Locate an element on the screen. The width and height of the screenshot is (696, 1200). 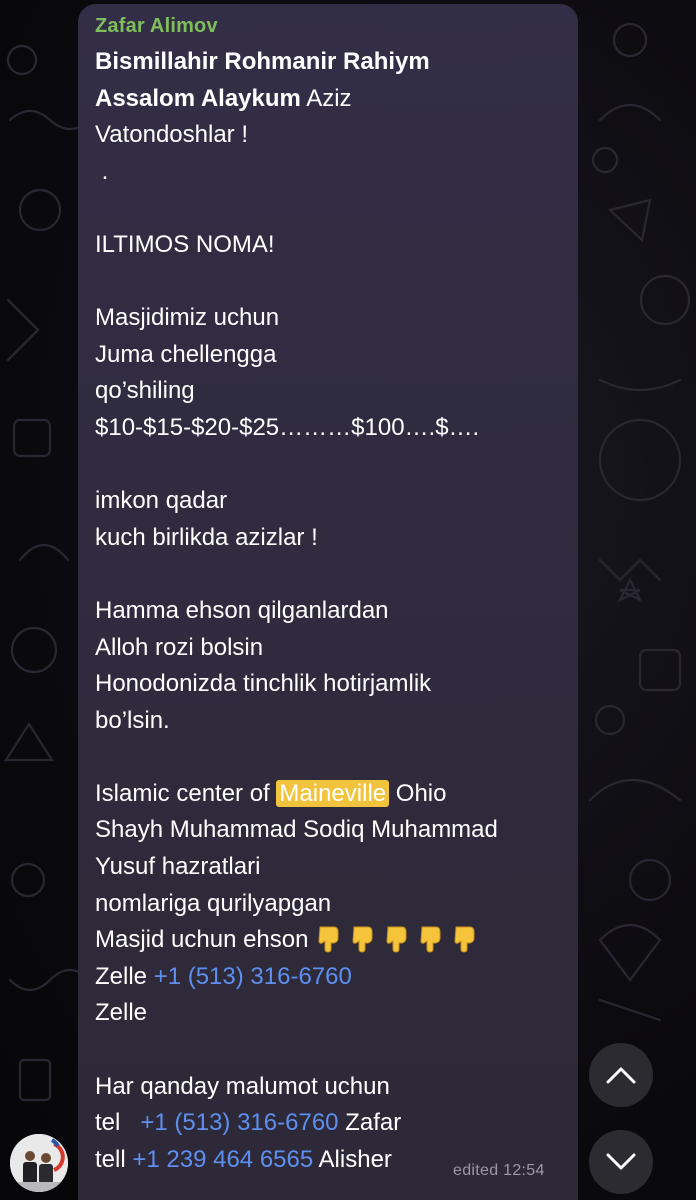
scroll-down-button is located at coordinates (621, 1162).